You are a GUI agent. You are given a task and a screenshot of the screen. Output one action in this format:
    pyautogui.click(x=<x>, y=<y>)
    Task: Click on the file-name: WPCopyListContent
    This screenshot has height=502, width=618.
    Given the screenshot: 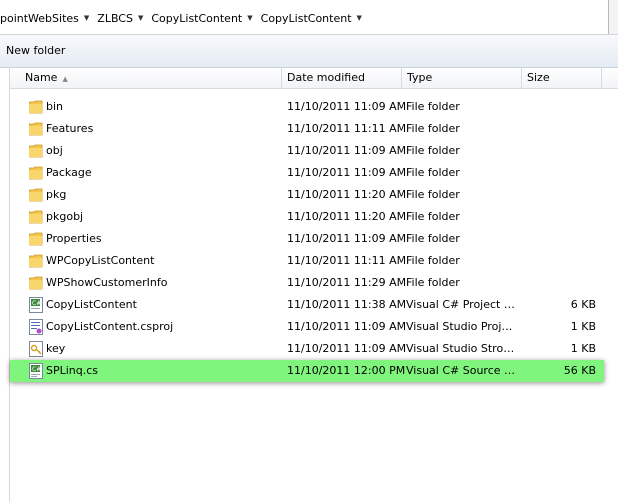 What is the action you would take?
    pyautogui.click(x=100, y=260)
    